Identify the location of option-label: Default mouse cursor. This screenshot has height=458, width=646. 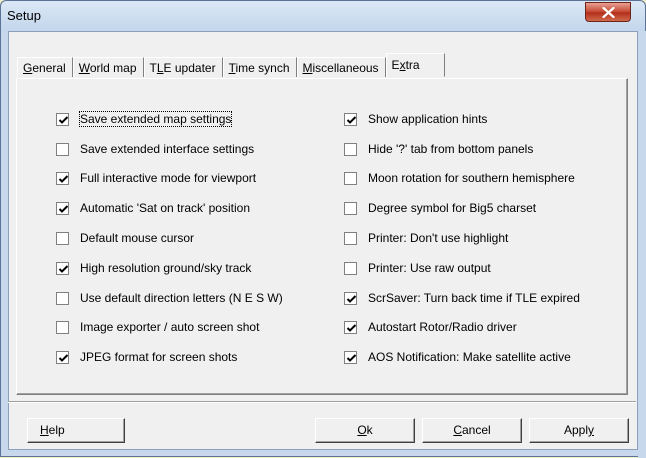
(137, 238).